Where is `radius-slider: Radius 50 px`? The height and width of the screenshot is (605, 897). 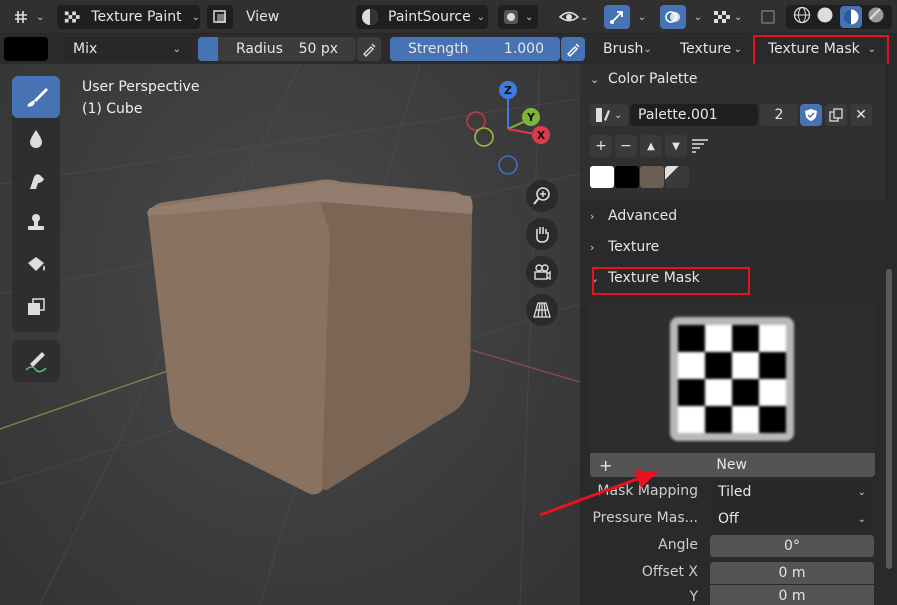
radius-slider: Radius 50 px is located at coordinates (277, 49).